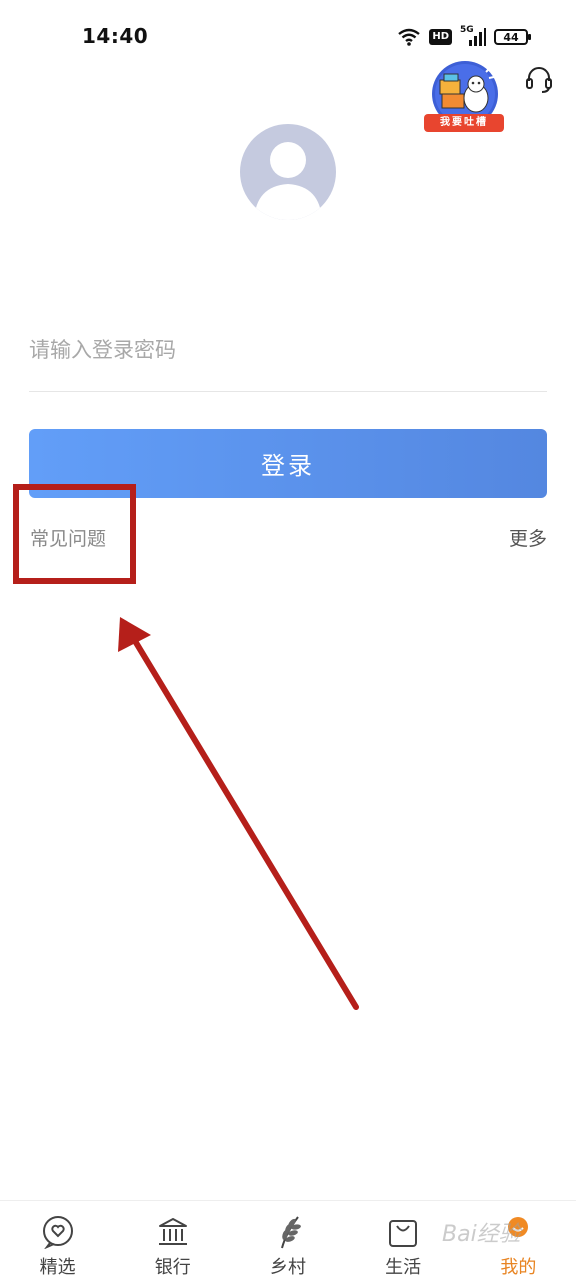 The height and width of the screenshot is (1280, 576). What do you see at coordinates (74, 534) in the screenshot?
I see `annotation-highlight-box` at bounding box center [74, 534].